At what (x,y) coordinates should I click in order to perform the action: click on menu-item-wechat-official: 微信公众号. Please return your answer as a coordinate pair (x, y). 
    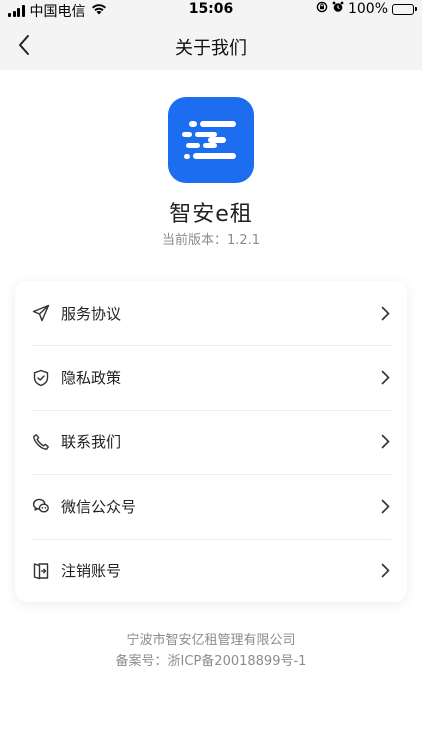
    Looking at the image, I should click on (211, 506).